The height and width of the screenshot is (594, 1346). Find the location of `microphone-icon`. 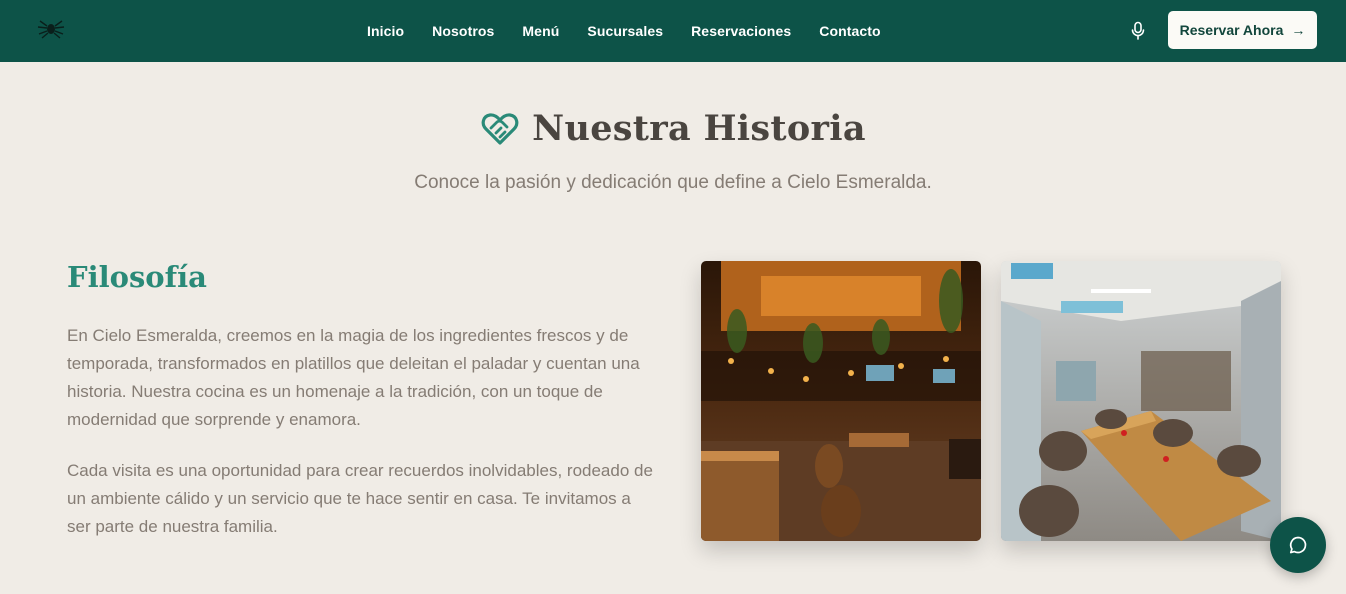

microphone-icon is located at coordinates (1138, 31).